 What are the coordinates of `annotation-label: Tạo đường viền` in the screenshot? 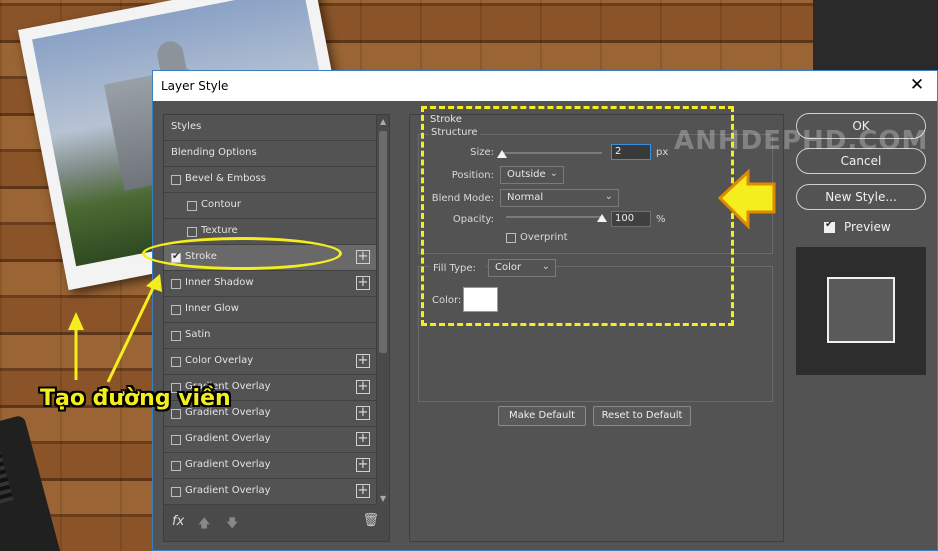 It's located at (135, 398).